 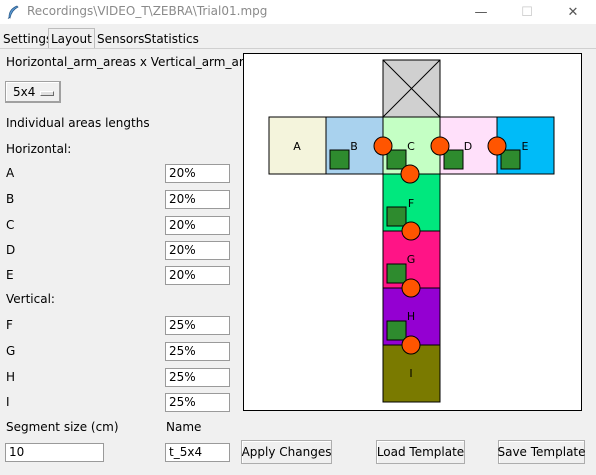 I want to click on segment-size-field: 10, so click(x=54, y=452).